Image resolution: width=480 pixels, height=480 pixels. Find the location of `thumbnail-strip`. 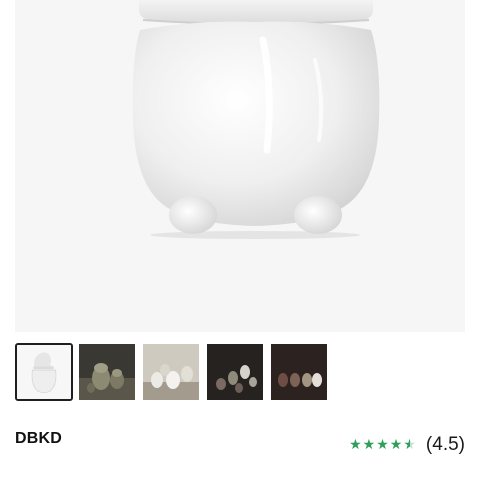

thumbnail-strip is located at coordinates (240, 372).